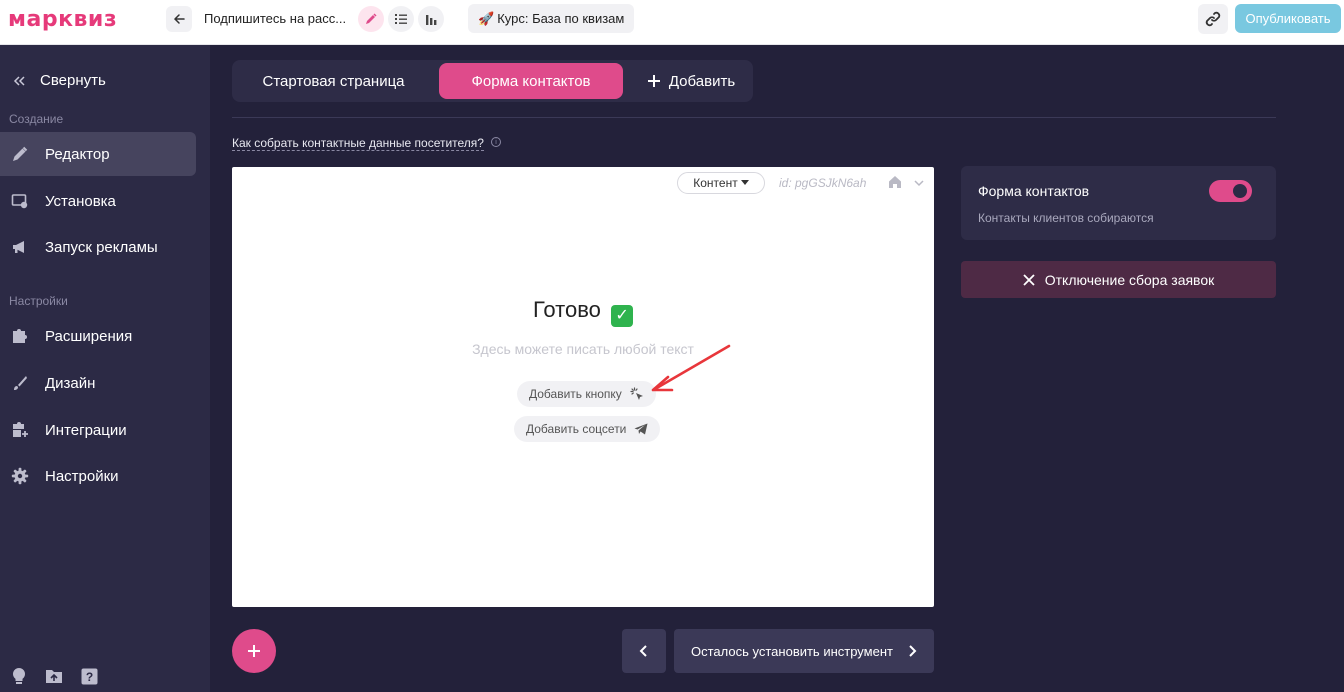 This screenshot has width=1344, height=692. Describe the element at coordinates (1230, 191) in the screenshot. I see `contact-form-toggle` at that location.